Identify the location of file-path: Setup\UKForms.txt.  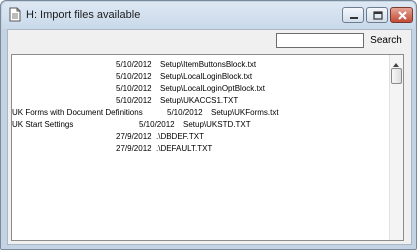
(245, 112).